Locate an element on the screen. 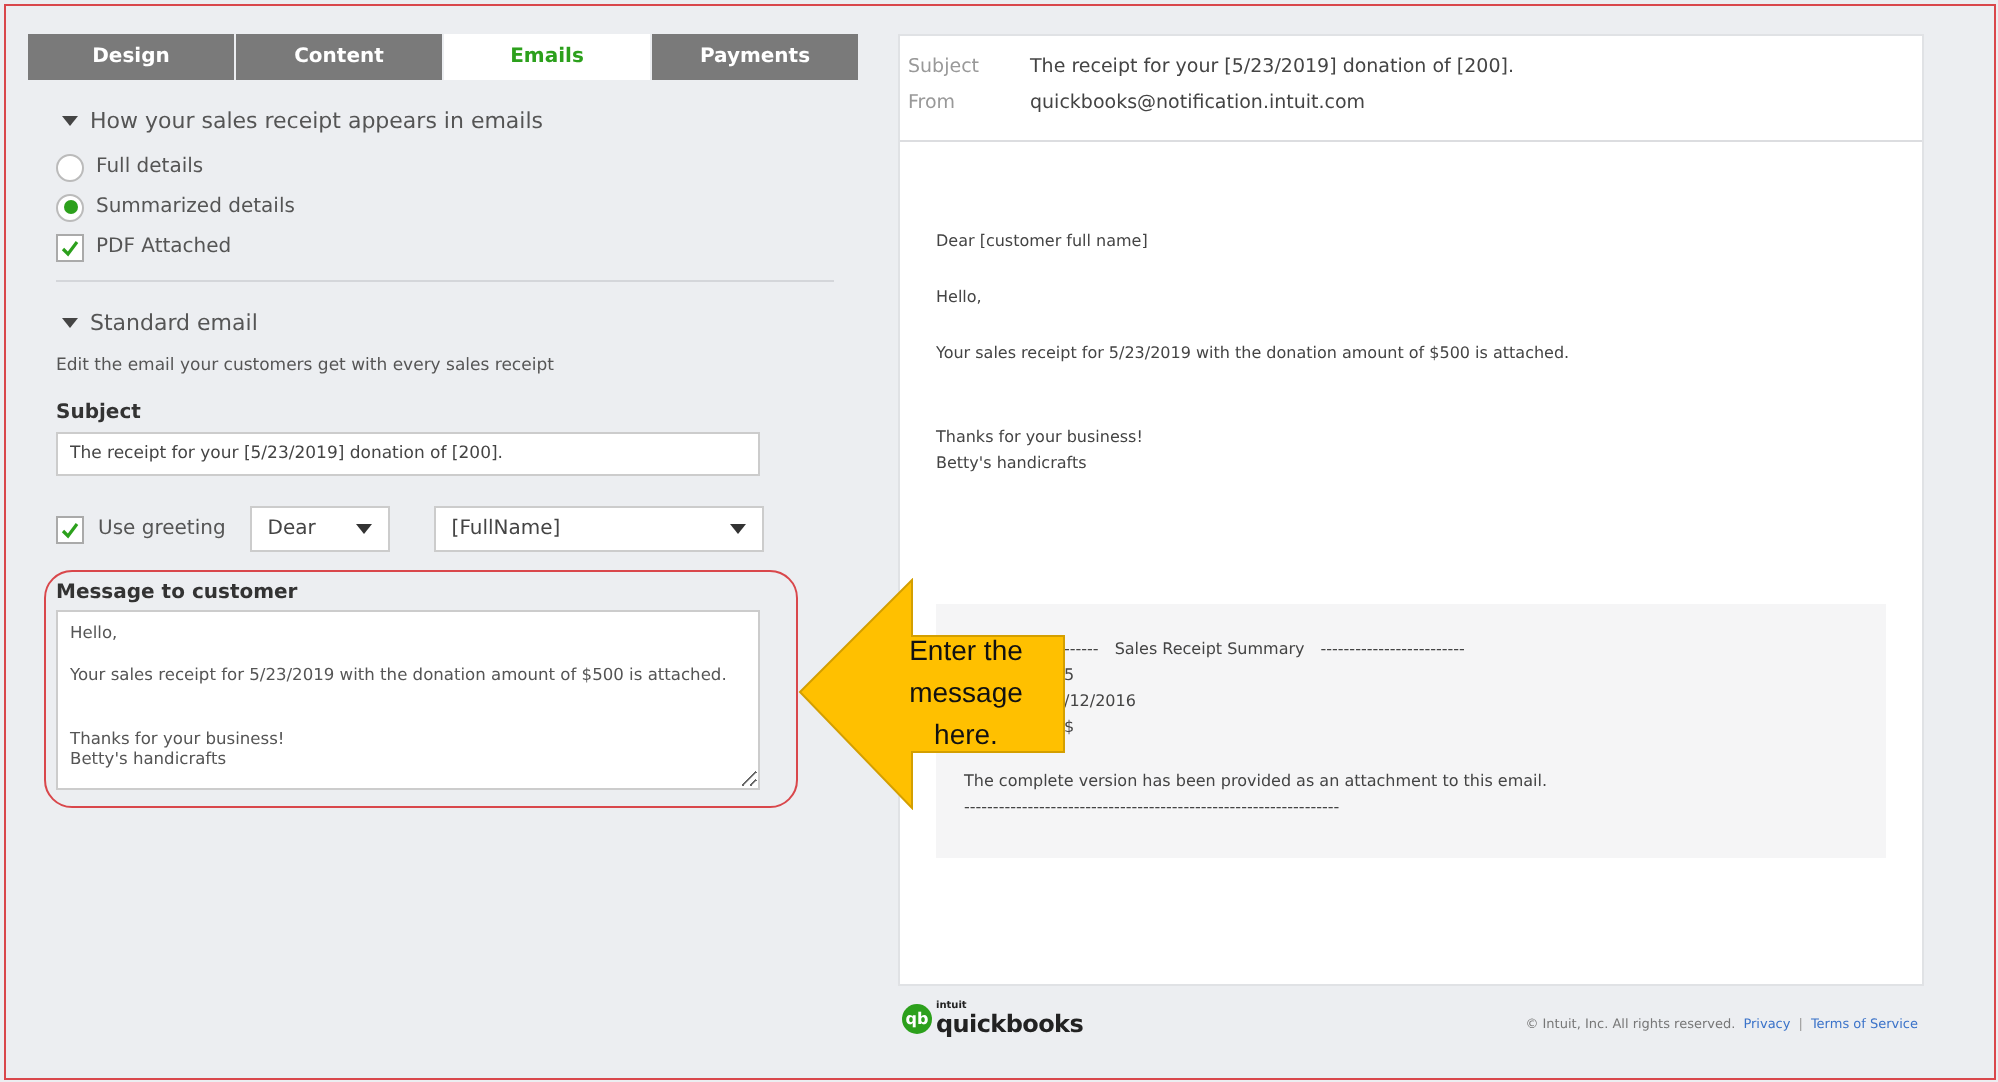 This screenshot has width=1998, height=1082. option-label: Summarized details is located at coordinates (195, 207).